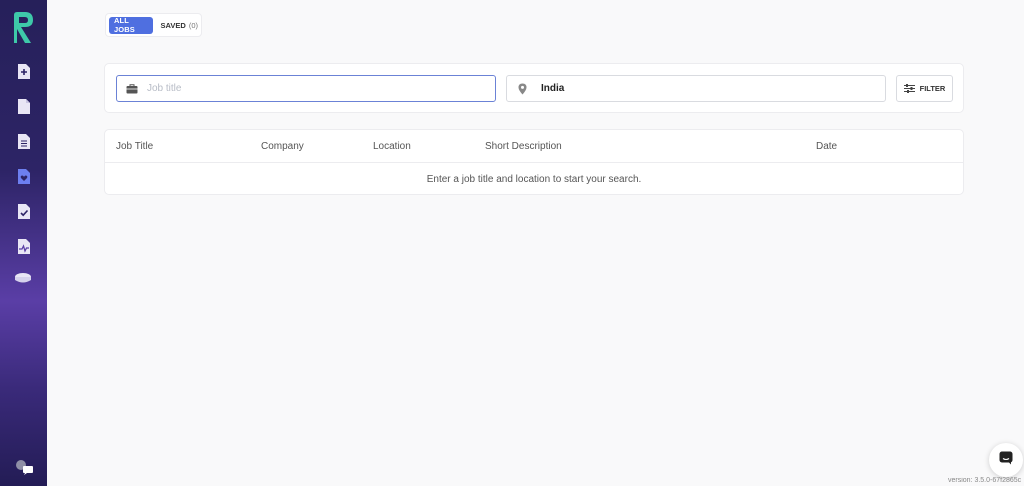 This screenshot has width=1024, height=486. I want to click on logo, so click(23, 27).